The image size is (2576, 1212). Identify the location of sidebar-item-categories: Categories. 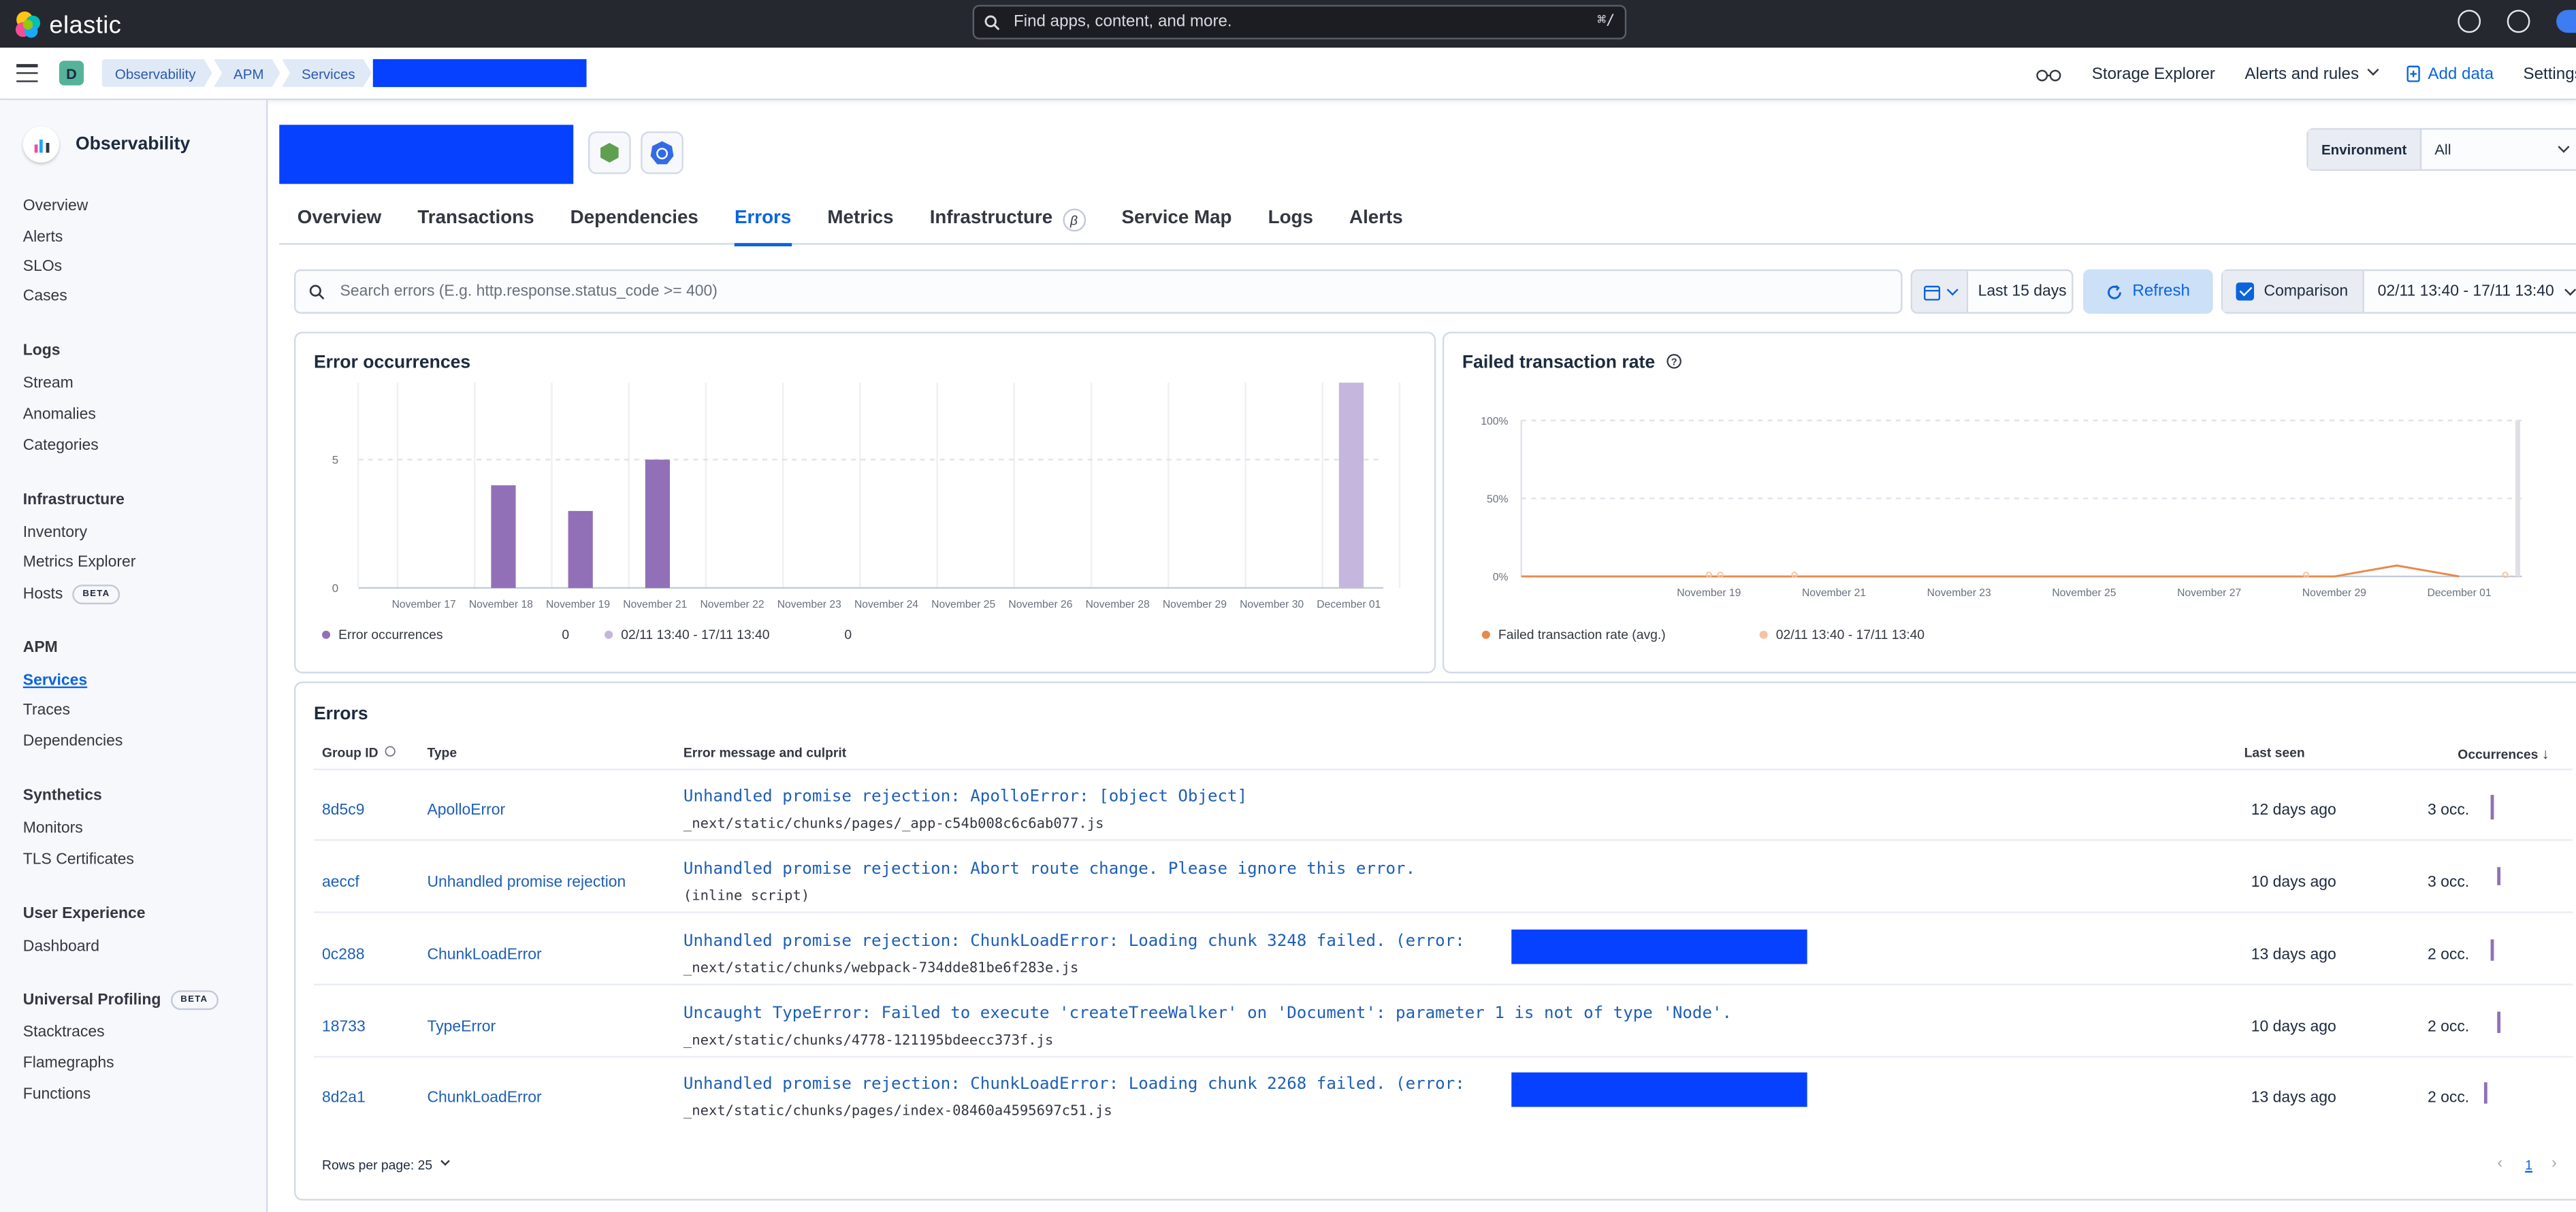
(61, 446).